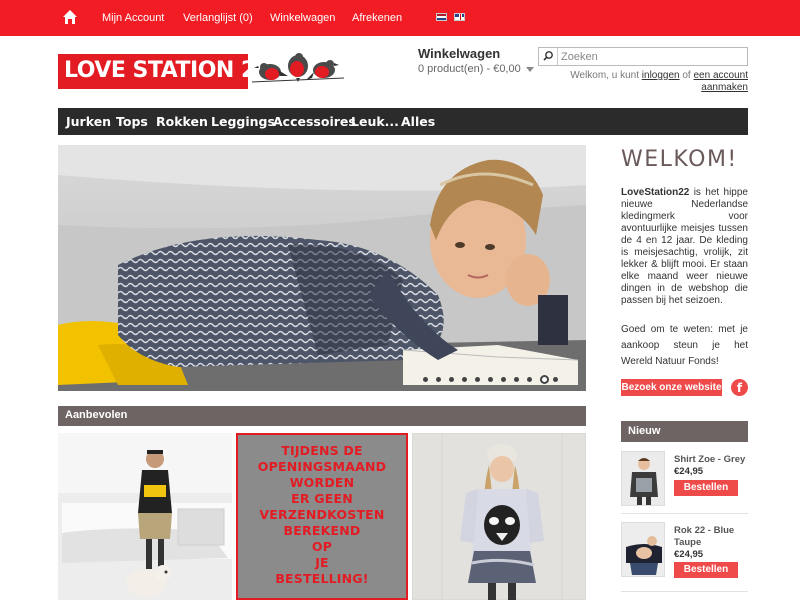 The width and height of the screenshot is (800, 600). Describe the element at coordinates (604, 75) in the screenshot. I see `welcome-prefix: Welkom, u kunt` at that location.